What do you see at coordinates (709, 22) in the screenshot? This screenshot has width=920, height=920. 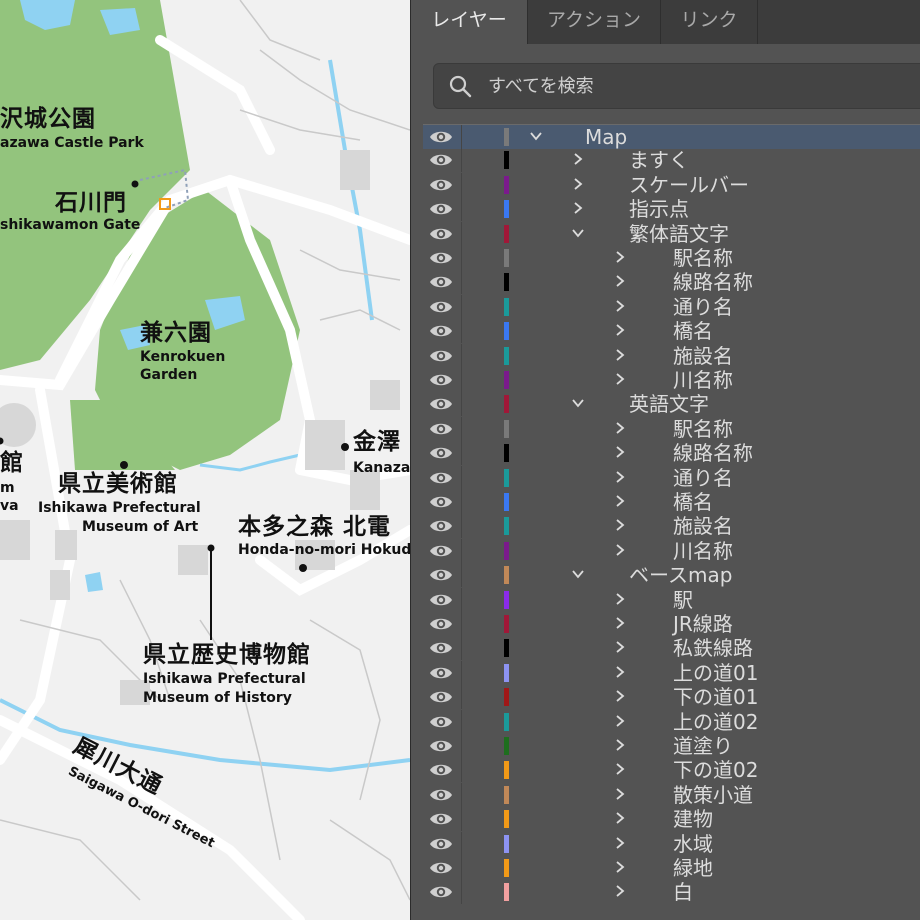 I see `tab-links: リンク` at bounding box center [709, 22].